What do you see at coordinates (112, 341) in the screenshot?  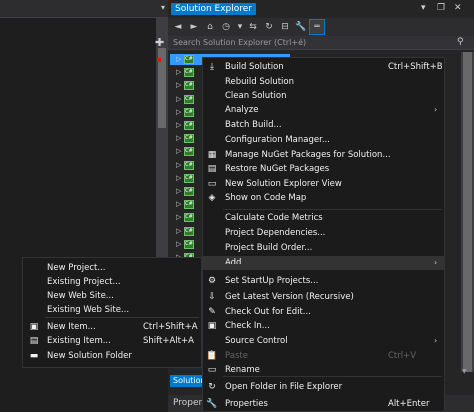 I see `submenu-item-existing-item: ▤ Existing Item... Shift+Alt+A` at bounding box center [112, 341].